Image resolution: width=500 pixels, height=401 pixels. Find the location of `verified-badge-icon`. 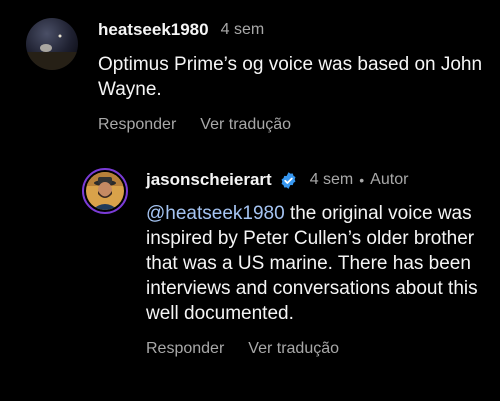

verified-badge-icon is located at coordinates (288, 180).